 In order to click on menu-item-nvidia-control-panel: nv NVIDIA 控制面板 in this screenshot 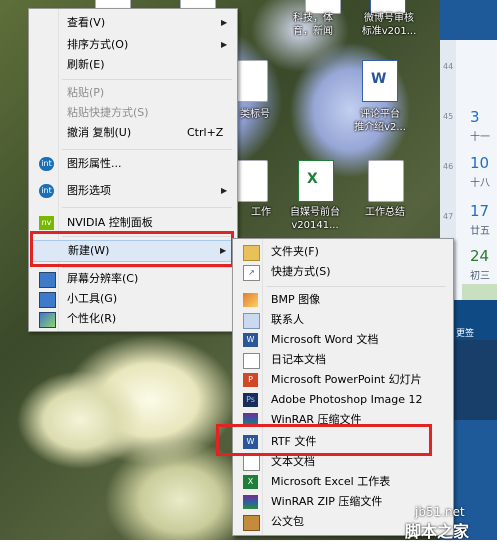, I will do `click(133, 223)`.